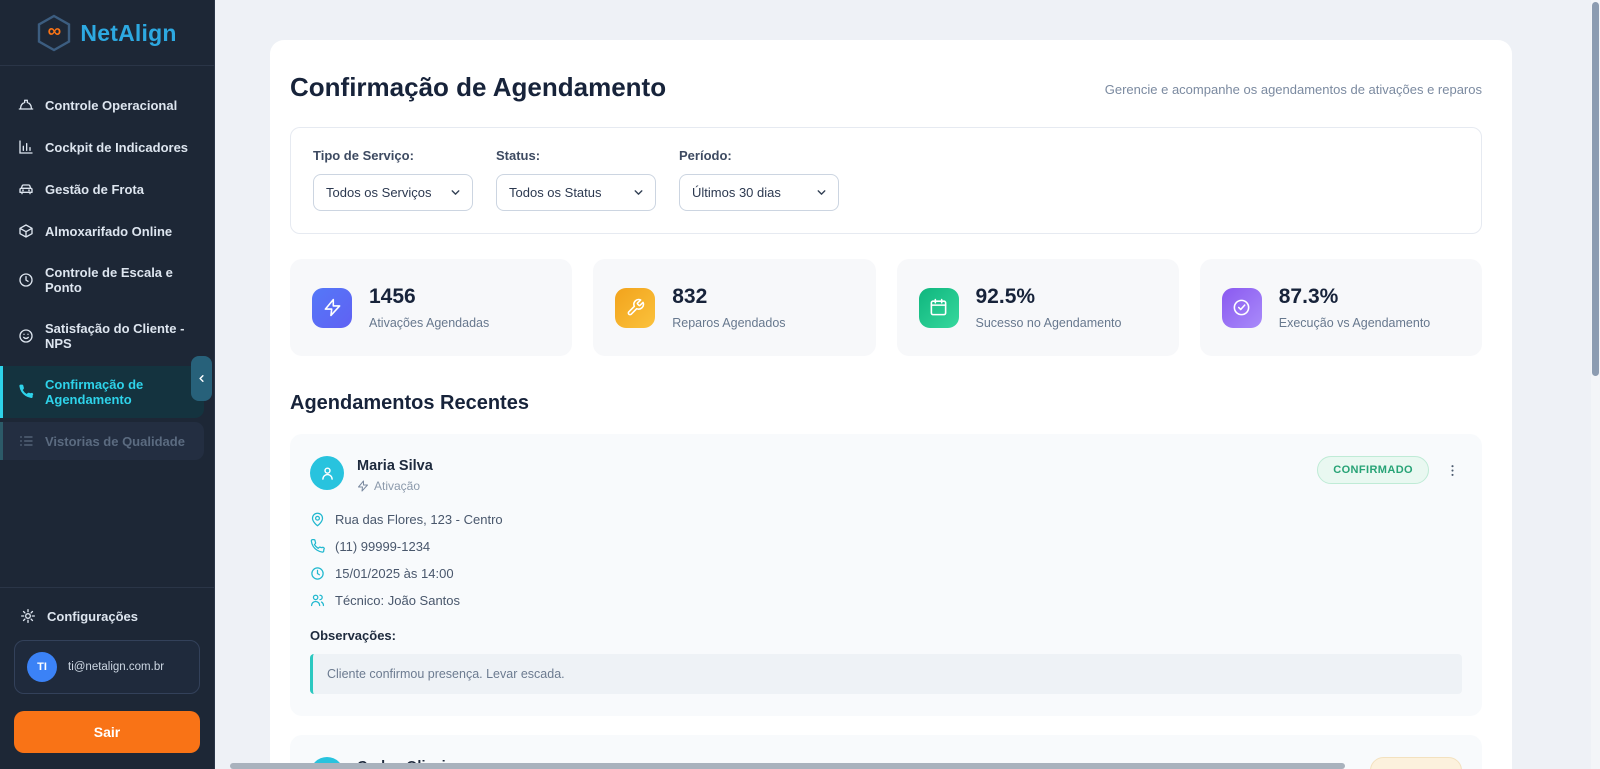  What do you see at coordinates (787, 766) in the screenshot?
I see `horizontal-scrollbar-thumb` at bounding box center [787, 766].